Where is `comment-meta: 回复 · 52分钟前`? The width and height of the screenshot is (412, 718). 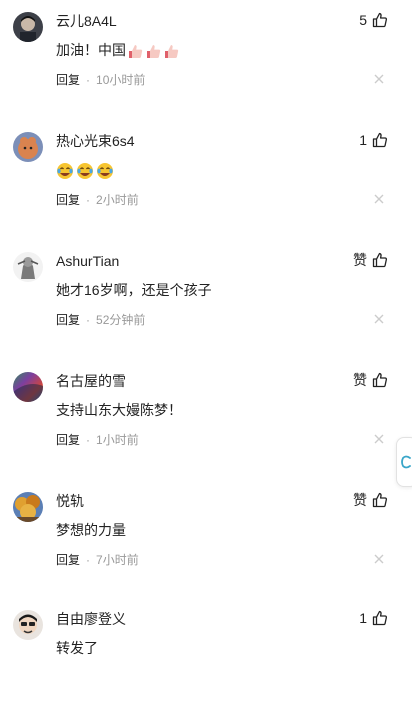
comment-meta: 回复 · 52分钟前 is located at coordinates (100, 320).